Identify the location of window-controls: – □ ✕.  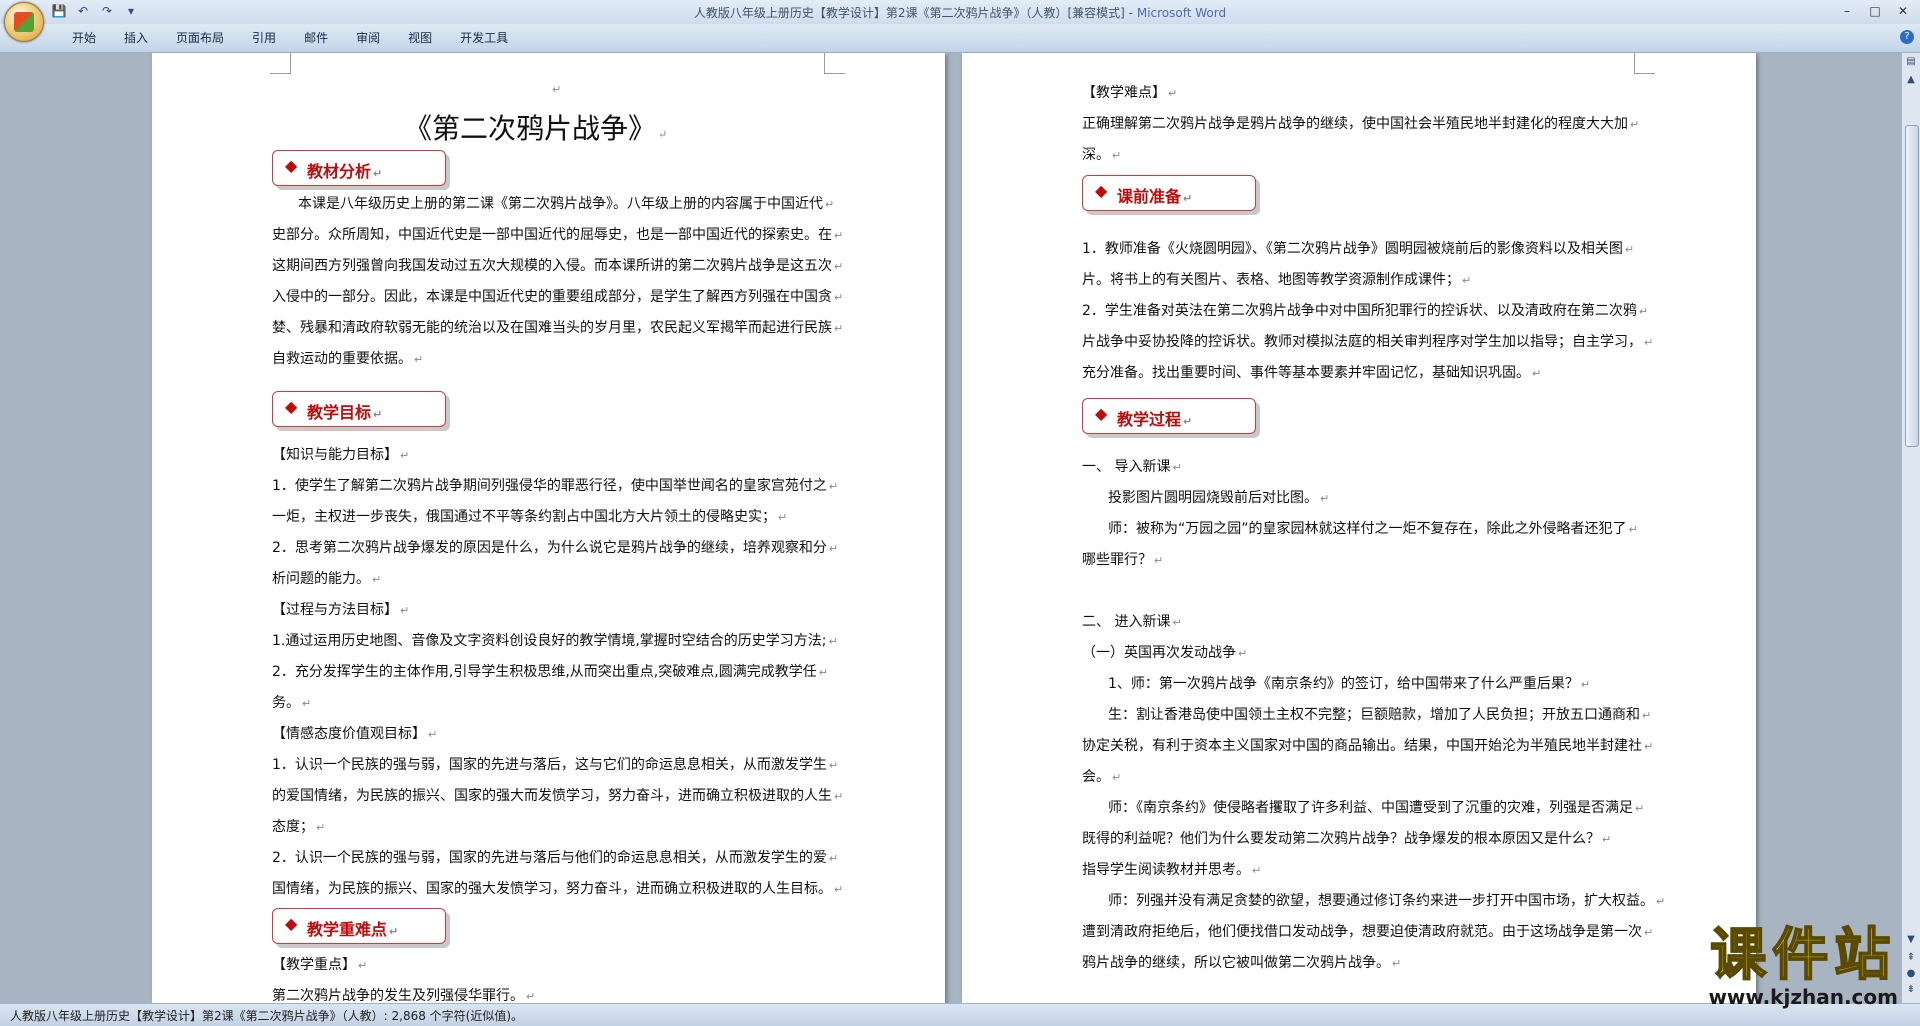
(1875, 11).